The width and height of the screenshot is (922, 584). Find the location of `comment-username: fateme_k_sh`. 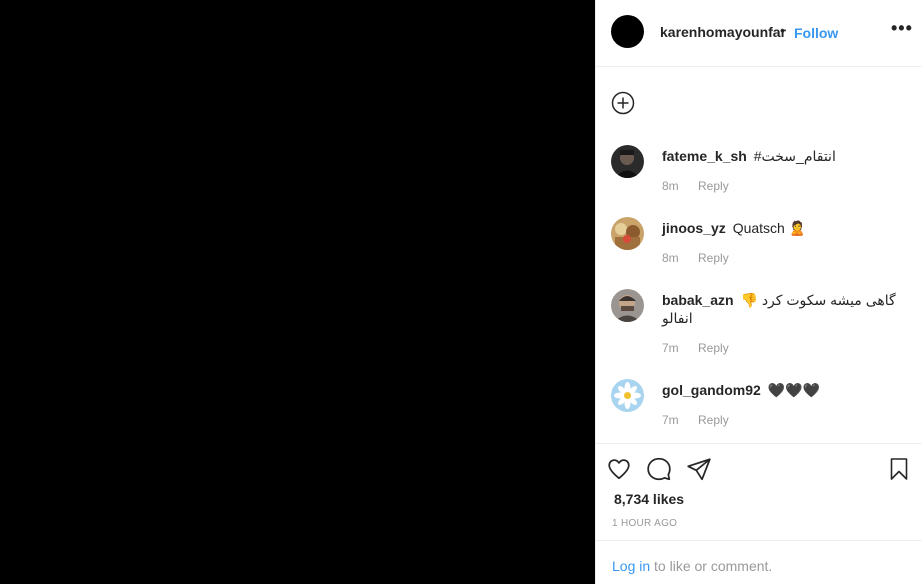

comment-username: fateme_k_sh is located at coordinates (704, 156).